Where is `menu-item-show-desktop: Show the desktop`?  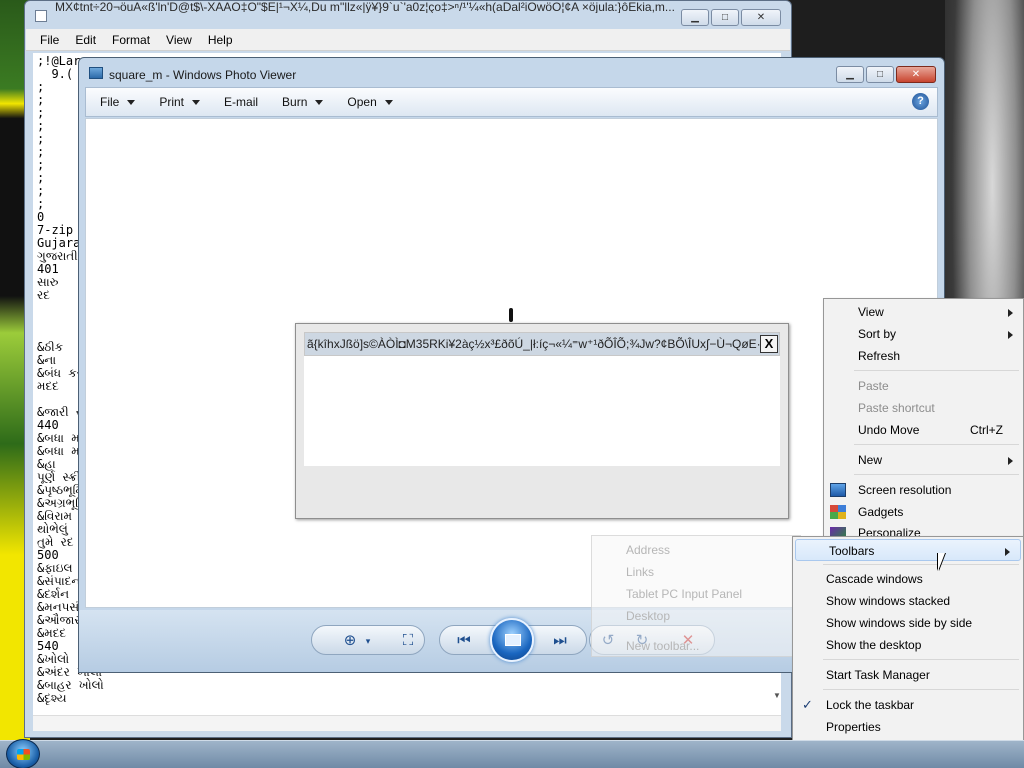 menu-item-show-desktop: Show the desktop is located at coordinates (908, 645).